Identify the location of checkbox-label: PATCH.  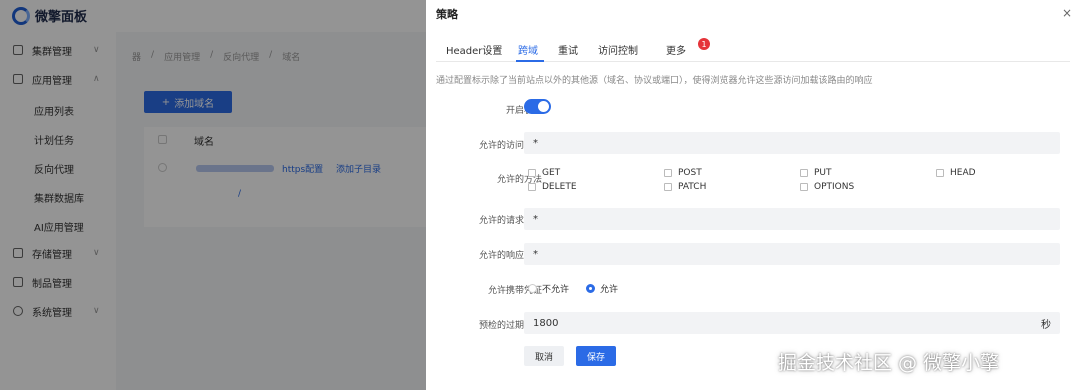
(692, 187).